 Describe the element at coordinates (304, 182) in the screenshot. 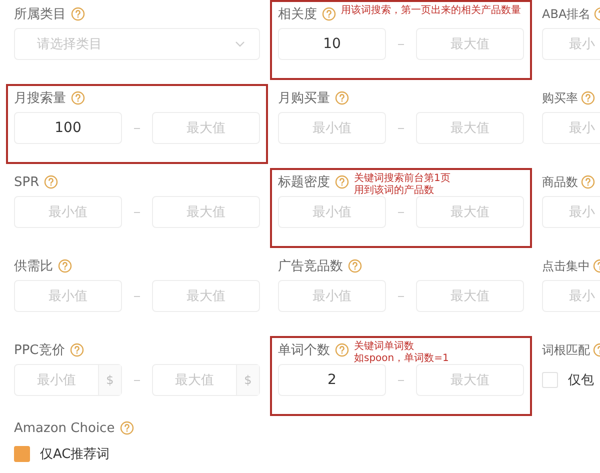

I see `field-label: 标题密度` at that location.